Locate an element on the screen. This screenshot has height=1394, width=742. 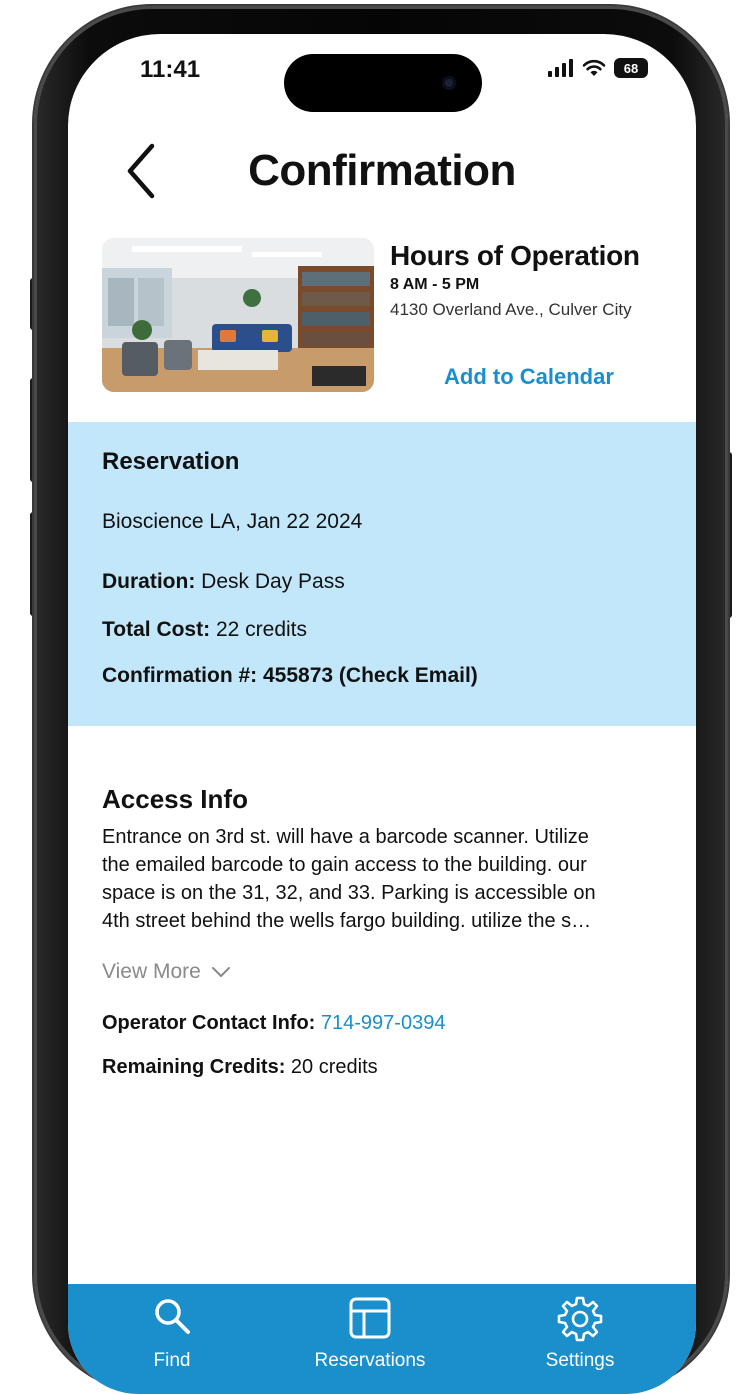
battery-level: 68 is located at coordinates (631, 68).